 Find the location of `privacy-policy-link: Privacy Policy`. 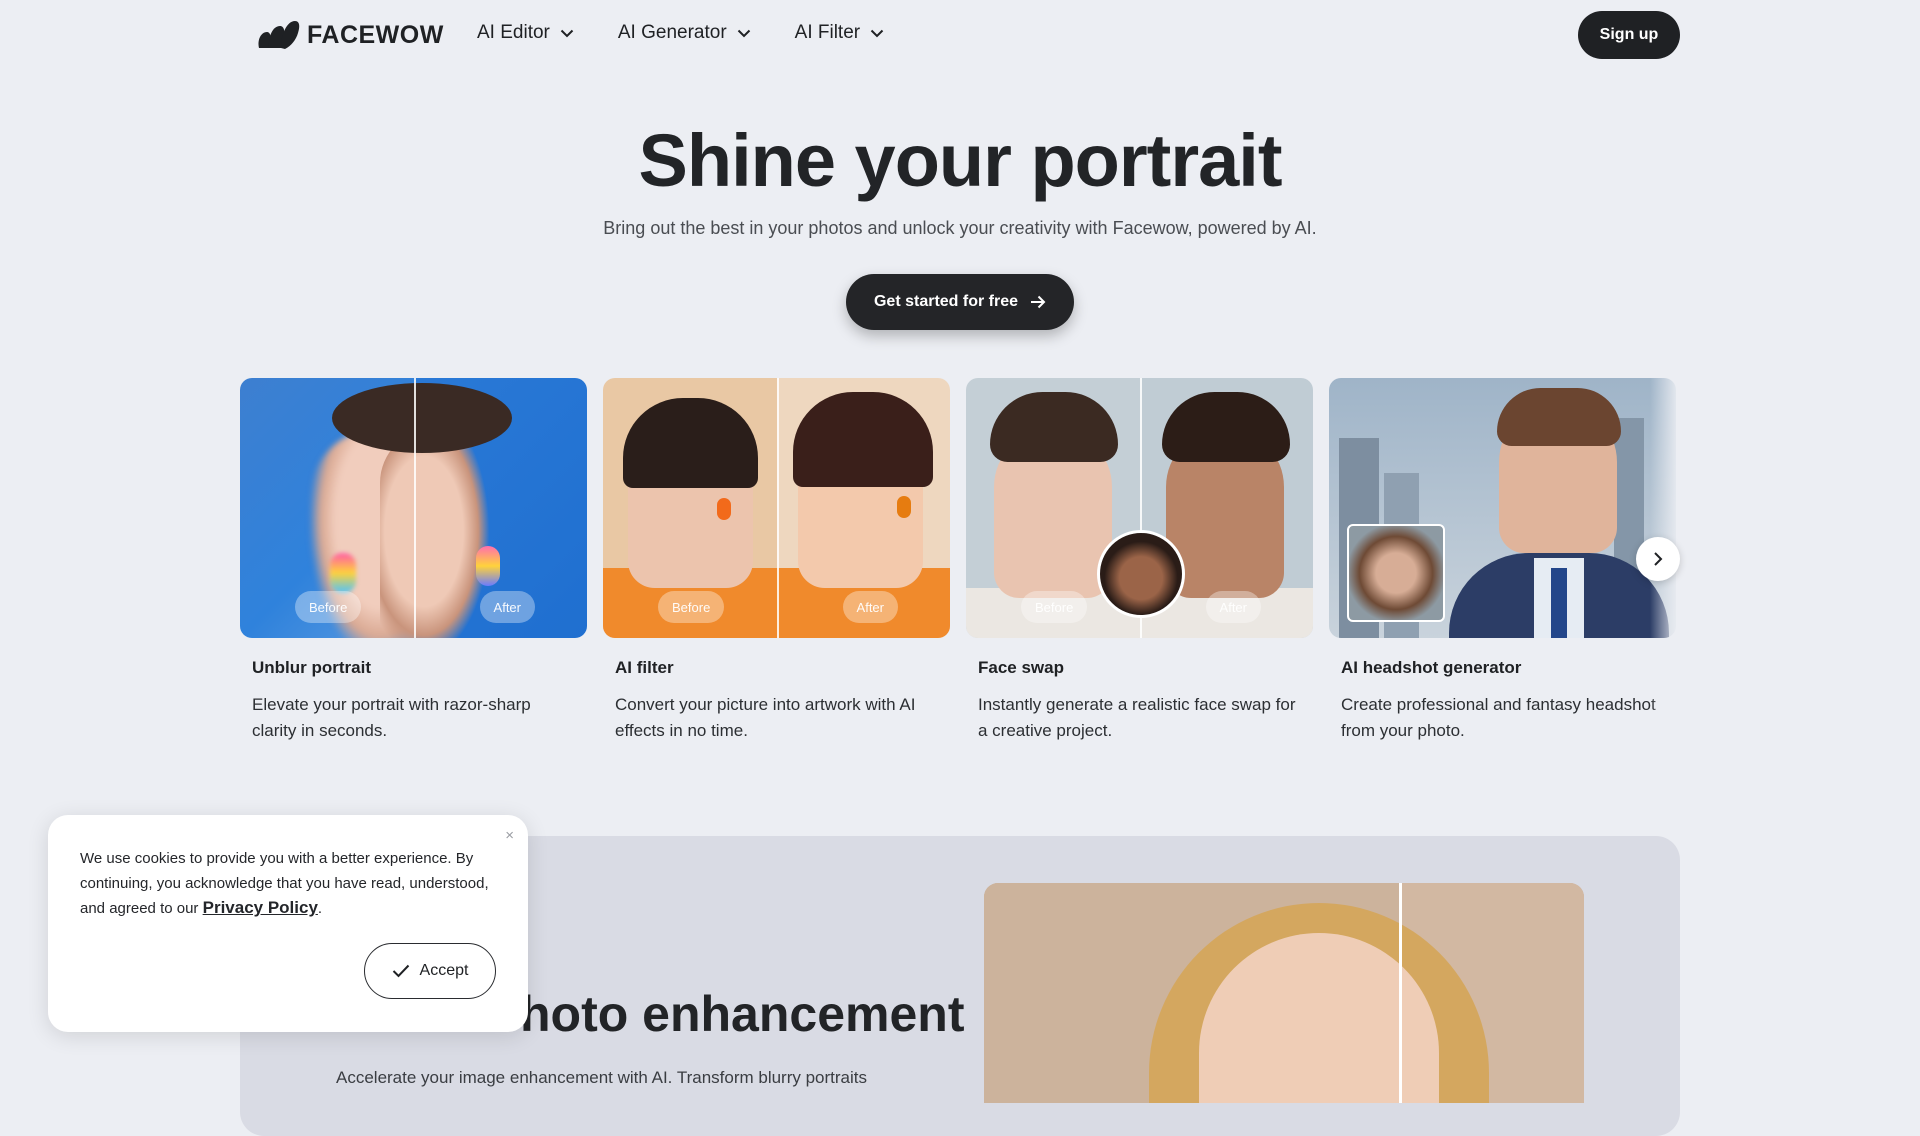

privacy-policy-link: Privacy Policy is located at coordinates (260, 907).